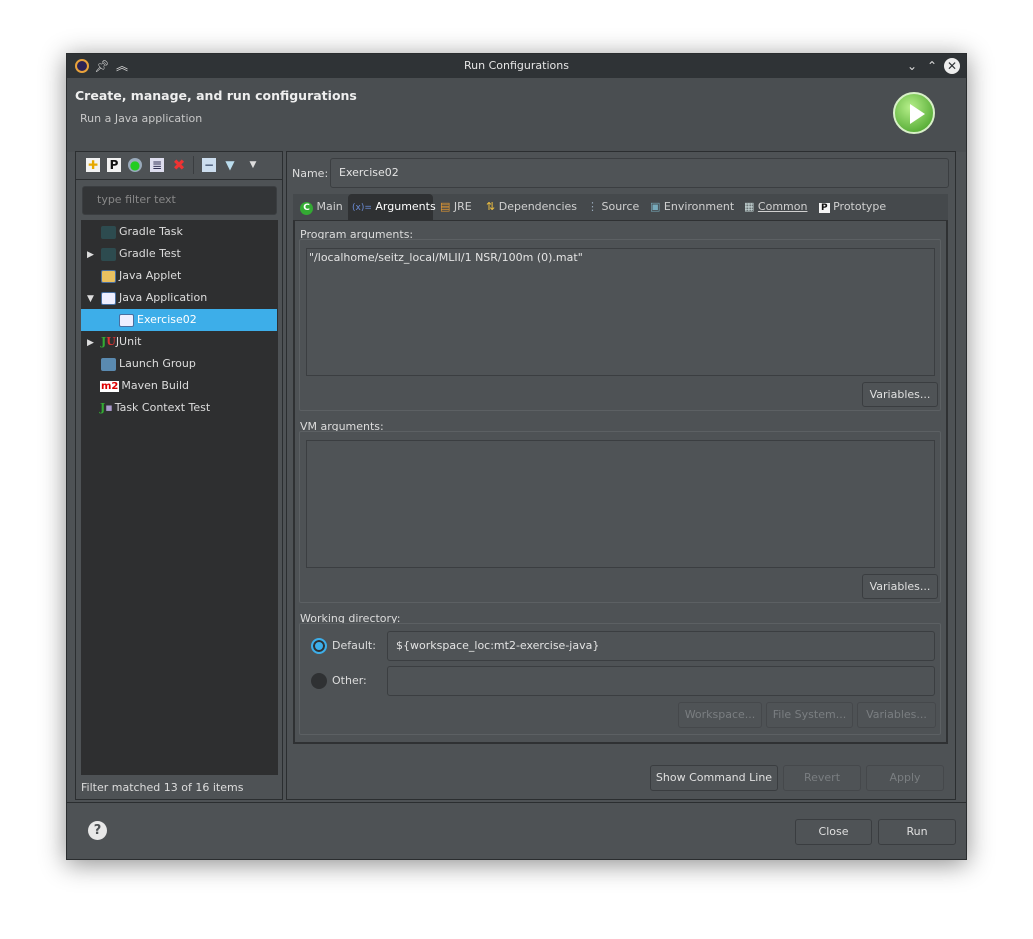  I want to click on tree-item-java-application: ▼ Java Application, so click(179, 298).